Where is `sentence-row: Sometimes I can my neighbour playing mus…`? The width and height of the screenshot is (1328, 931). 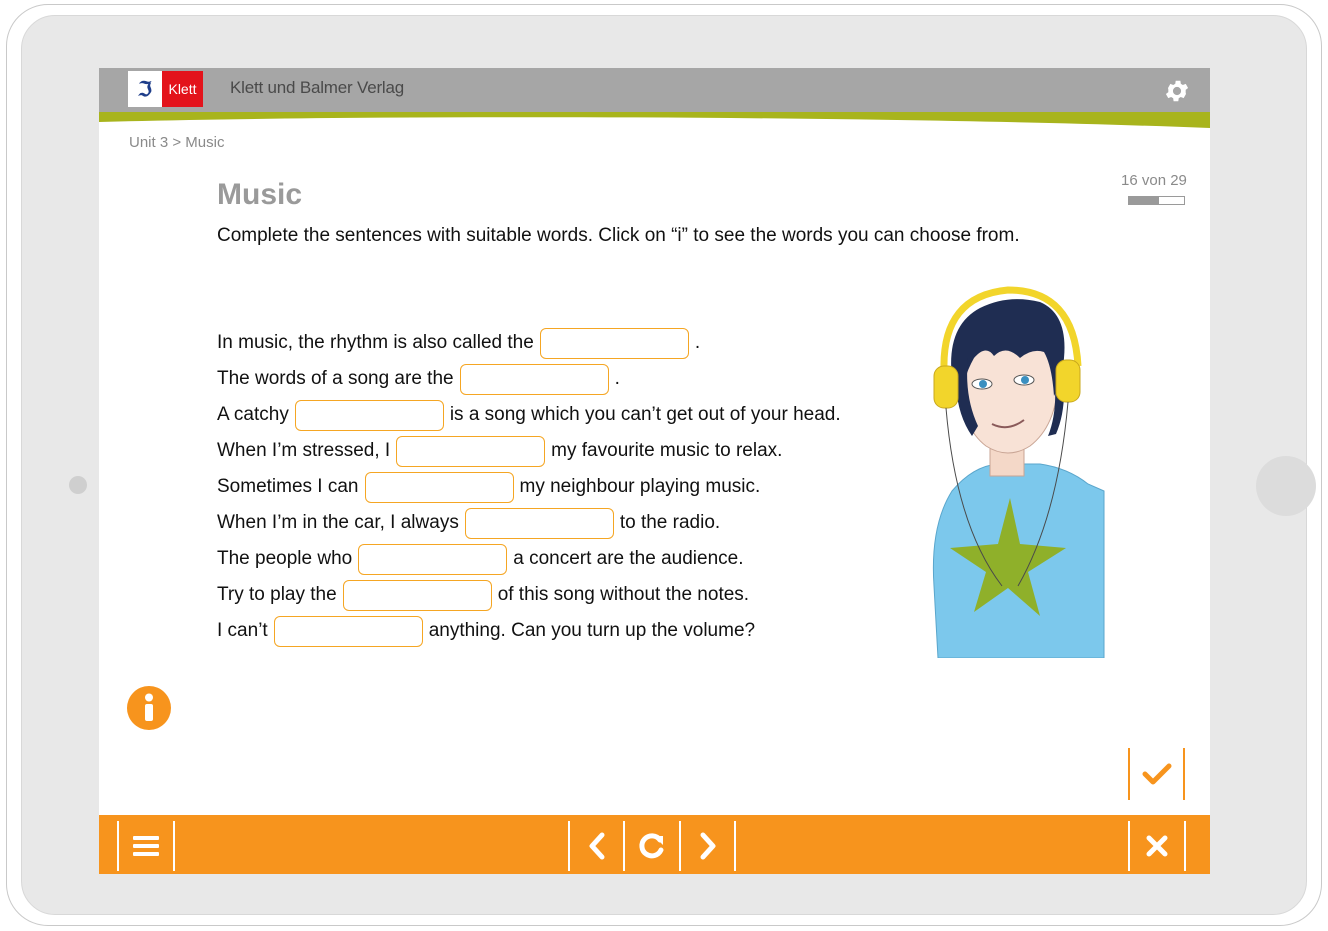
sentence-row: Sometimes I can my neighbour playing mus… is located at coordinates (529, 487).